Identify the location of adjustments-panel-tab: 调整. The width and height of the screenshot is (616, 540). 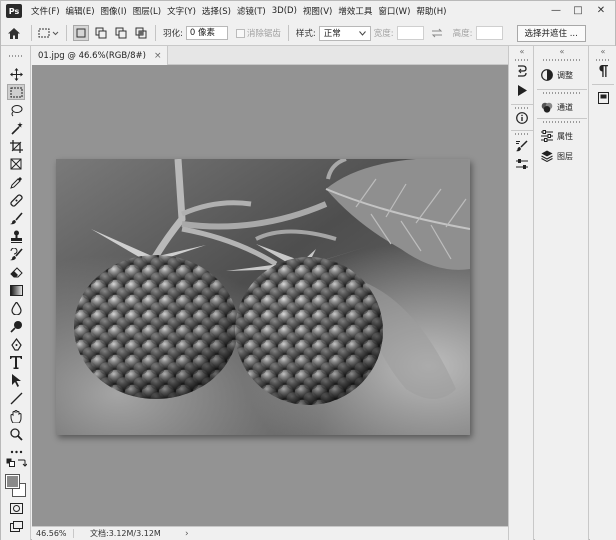
(562, 75).